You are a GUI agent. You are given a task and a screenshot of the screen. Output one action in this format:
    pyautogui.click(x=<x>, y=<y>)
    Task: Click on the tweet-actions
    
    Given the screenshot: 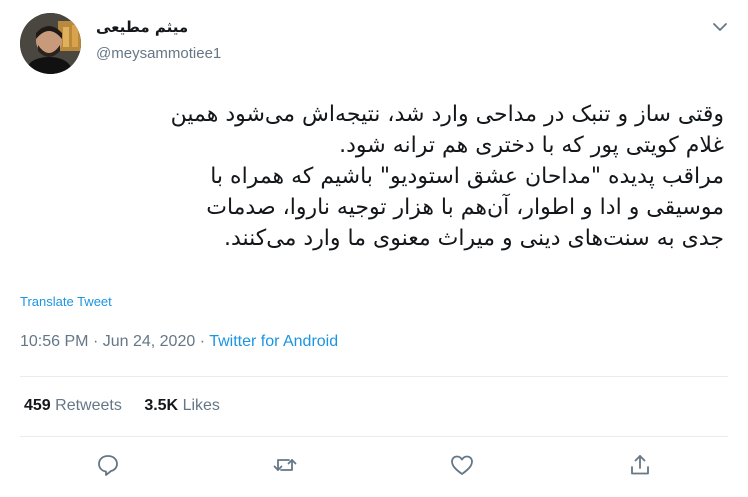 What is the action you would take?
    pyautogui.click(x=374, y=467)
    